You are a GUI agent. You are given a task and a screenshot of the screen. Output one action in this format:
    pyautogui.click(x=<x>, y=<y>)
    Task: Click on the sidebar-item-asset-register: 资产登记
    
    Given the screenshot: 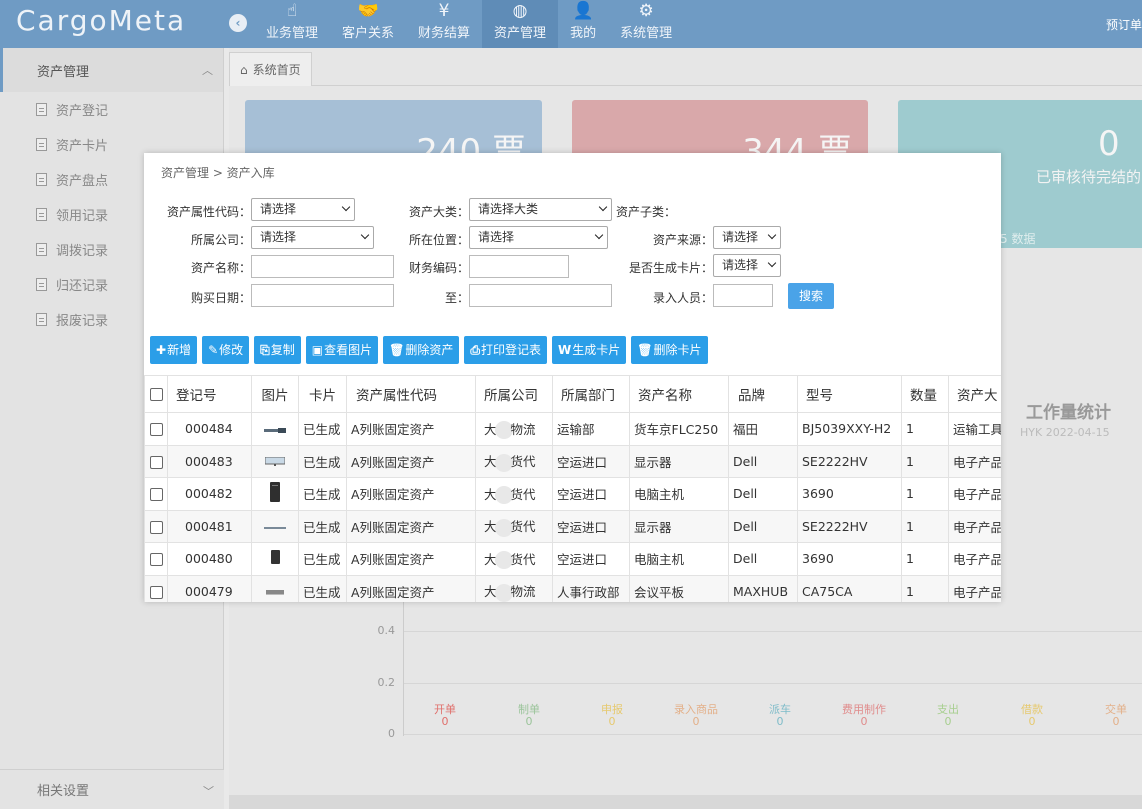 What is the action you would take?
    pyautogui.click(x=111, y=109)
    